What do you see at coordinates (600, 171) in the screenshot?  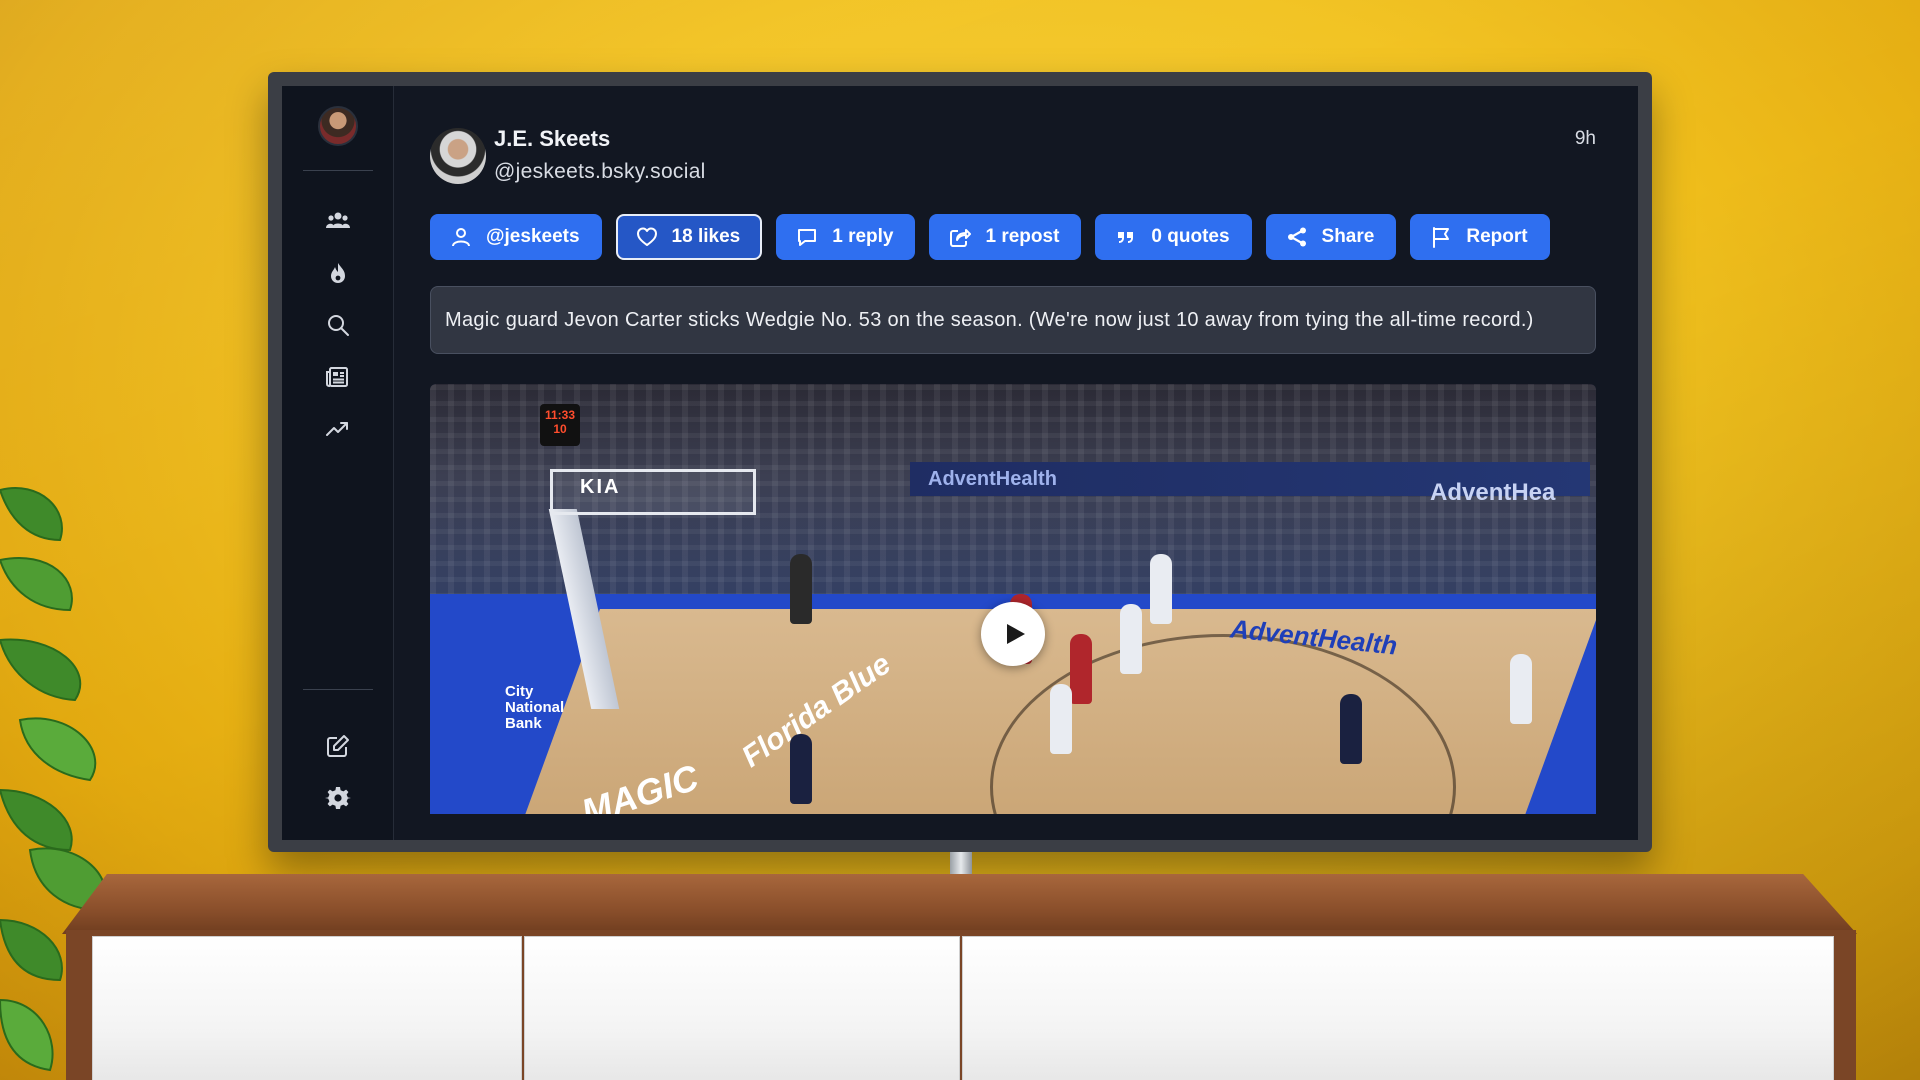 I see `author-handle: @jeskeets.bsky.social` at bounding box center [600, 171].